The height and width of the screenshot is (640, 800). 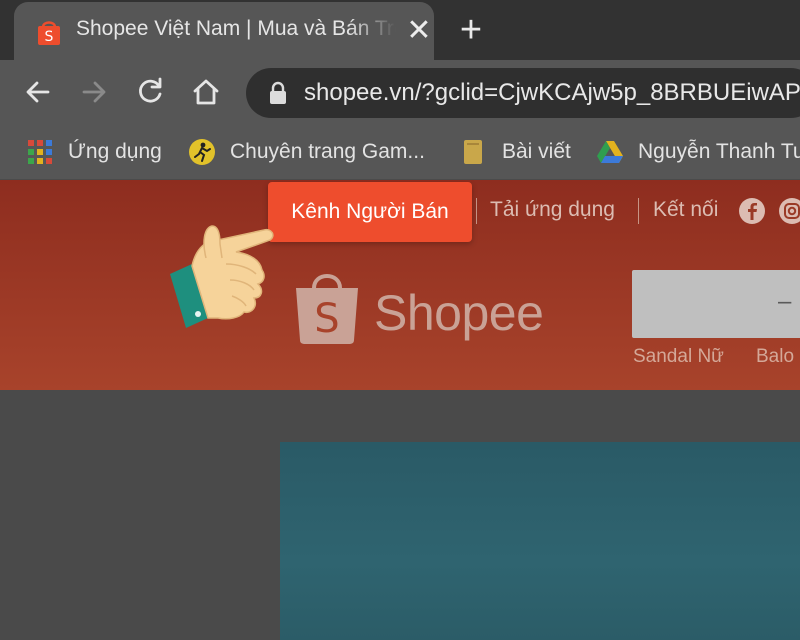 I want to click on browser-toolbar: shopee.vn/?gclid=CjwKCAjw5p_8BRBUEiwAPp, so click(x=400, y=92).